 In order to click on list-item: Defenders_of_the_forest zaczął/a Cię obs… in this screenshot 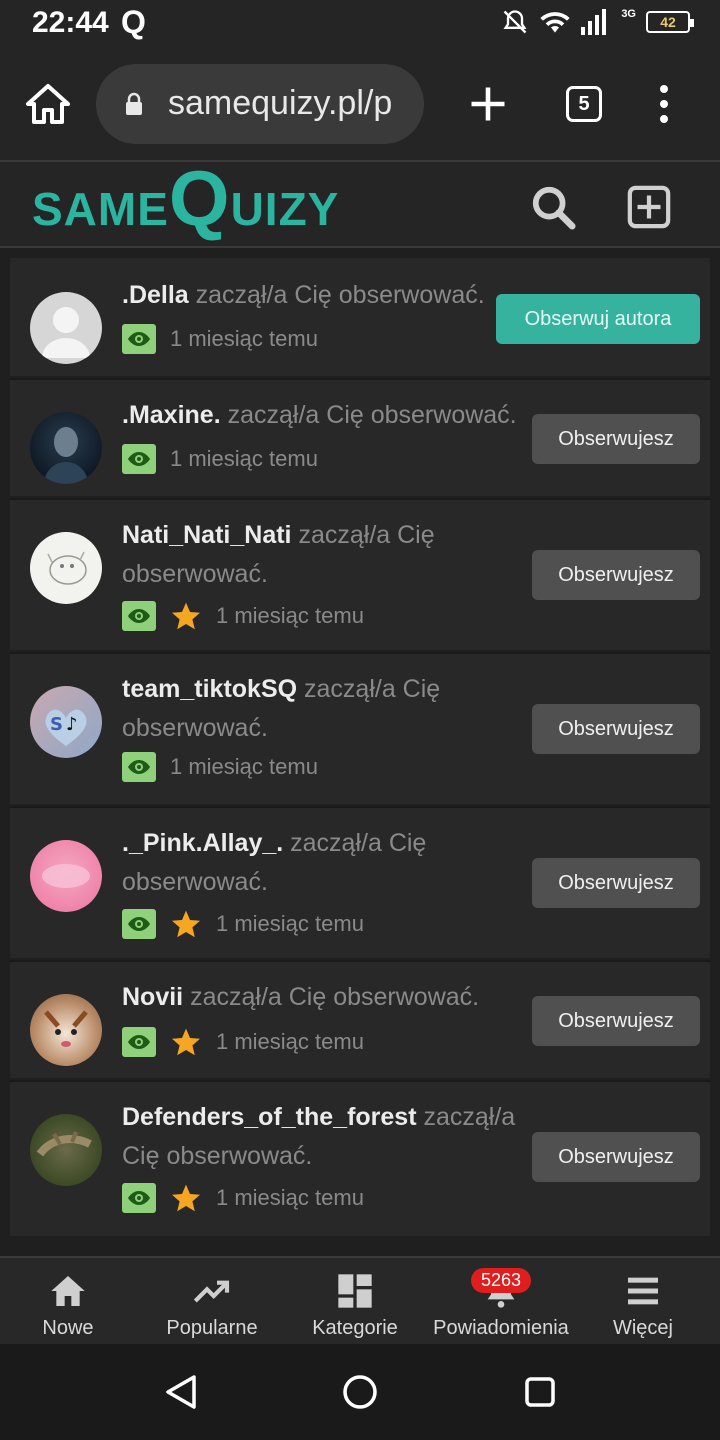, I will do `click(360, 1159)`.